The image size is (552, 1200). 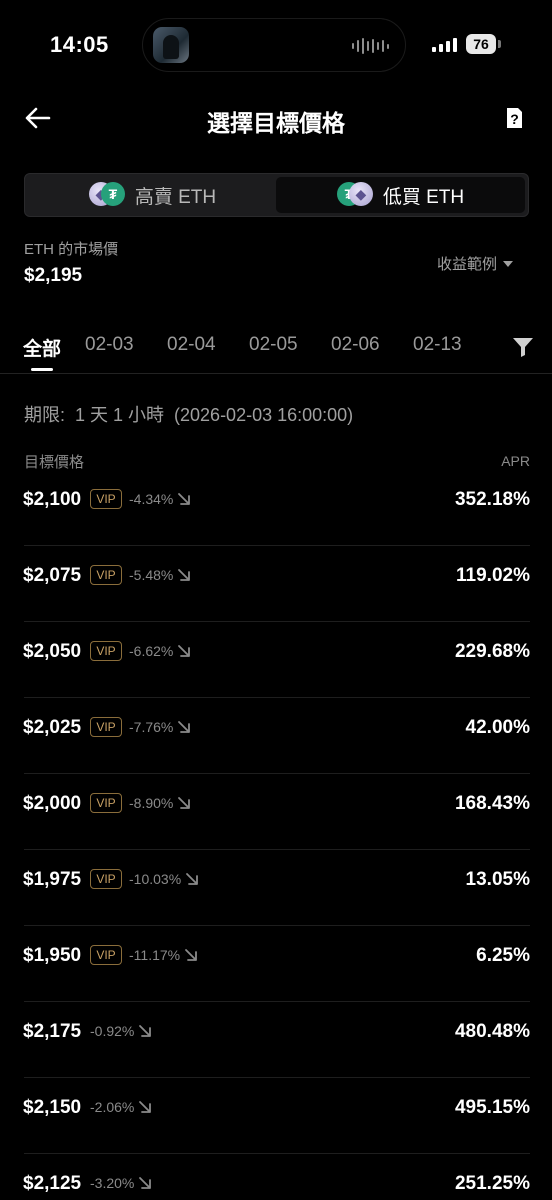 I want to click on price-change: -3.20%, so click(x=121, y=1183).